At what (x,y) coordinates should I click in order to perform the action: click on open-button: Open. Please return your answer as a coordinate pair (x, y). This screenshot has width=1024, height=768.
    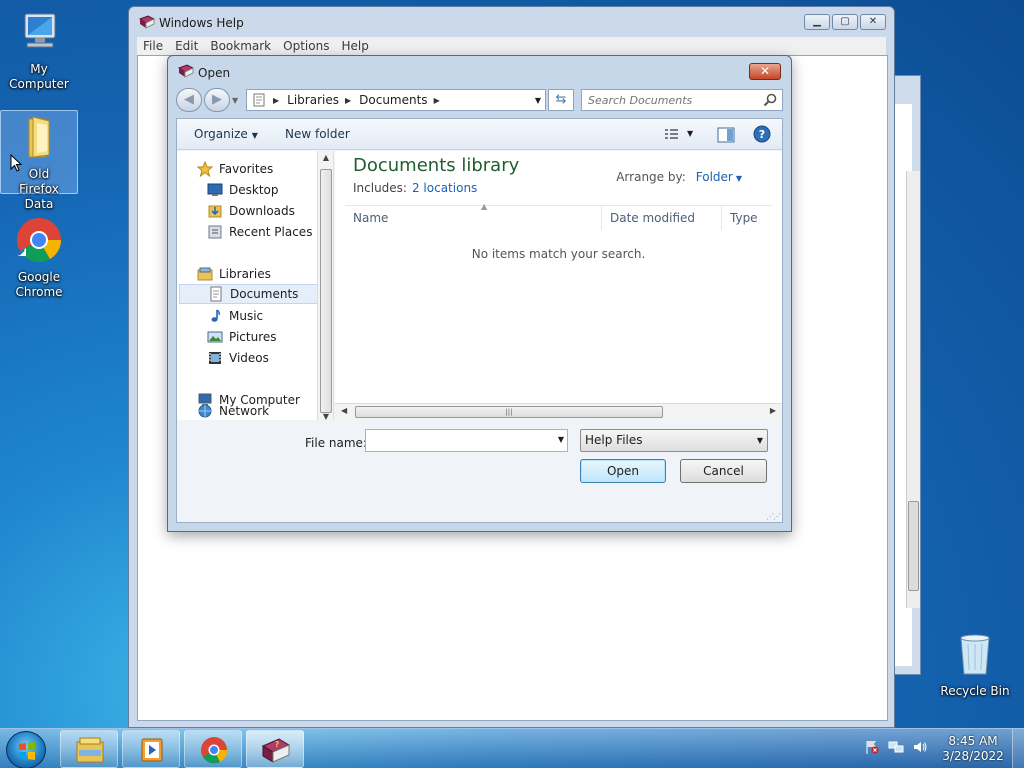
    Looking at the image, I should click on (623, 471).